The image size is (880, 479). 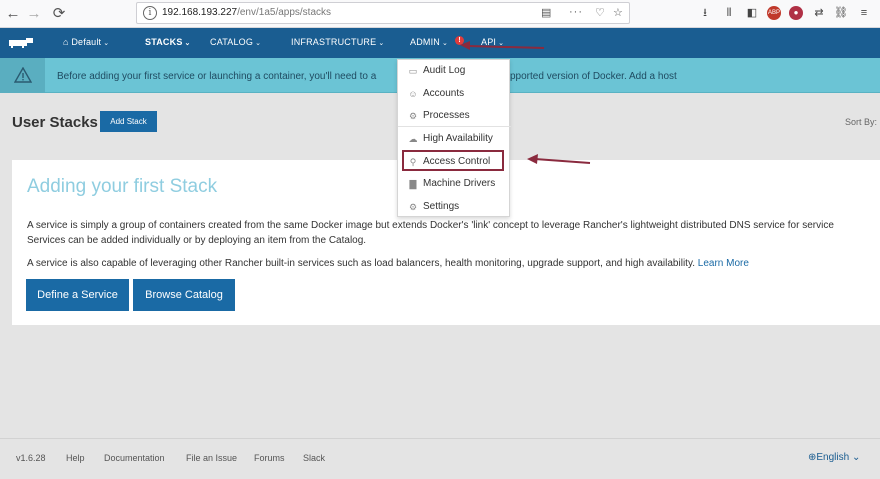 I want to click on language-selector: ⊕English ⌄, so click(x=834, y=457).